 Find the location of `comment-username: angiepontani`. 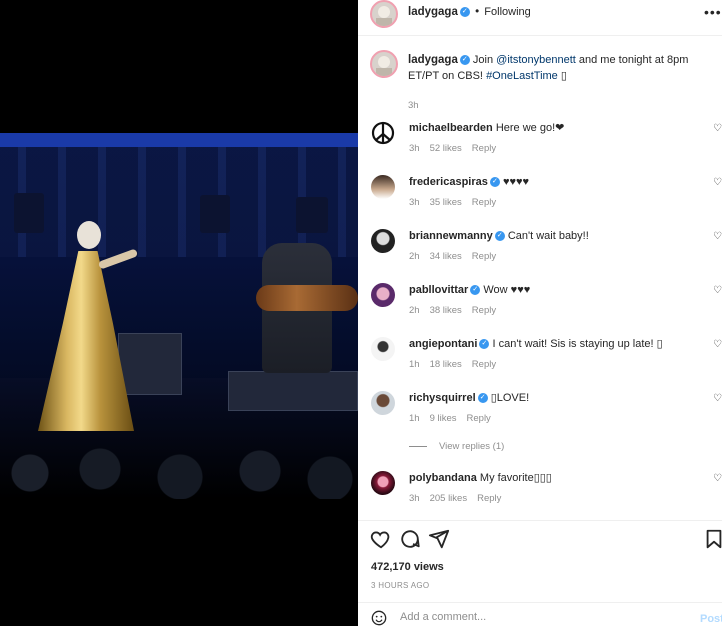

comment-username: angiepontani is located at coordinates (443, 344).